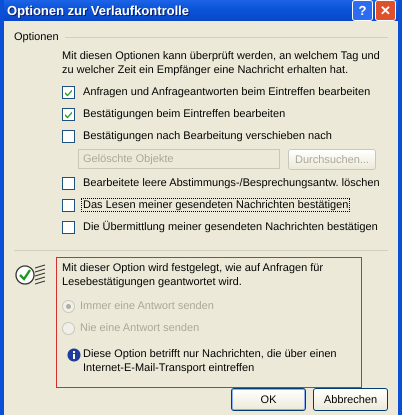  I want to click on description-text: Mit dieser Option wird festgelegt, wie auf Anfragen für Lesebestätigungen geantwortet wird., so click(193, 275).